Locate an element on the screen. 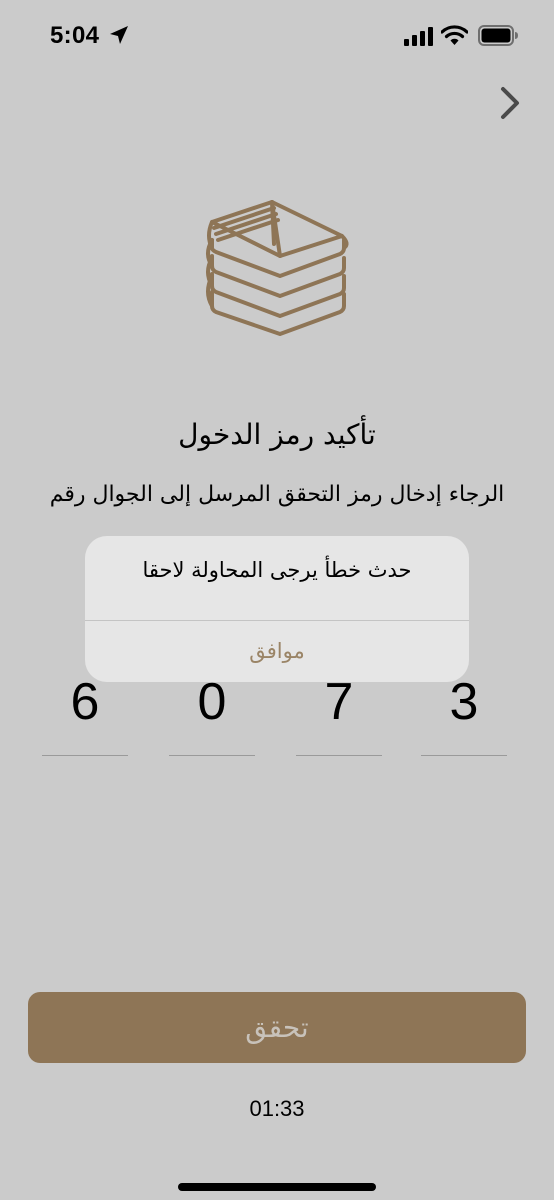 Image resolution: width=554 pixels, height=1200 pixels. page-title: تأكيد رمز الدخول is located at coordinates (277, 434).